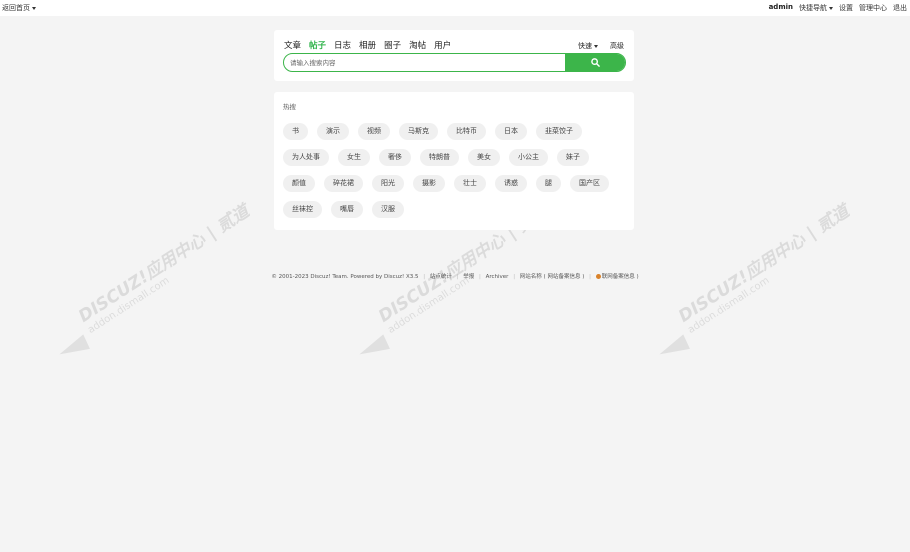 This screenshot has width=910, height=552. I want to click on quick-search-dropdown: 快速, so click(588, 46).